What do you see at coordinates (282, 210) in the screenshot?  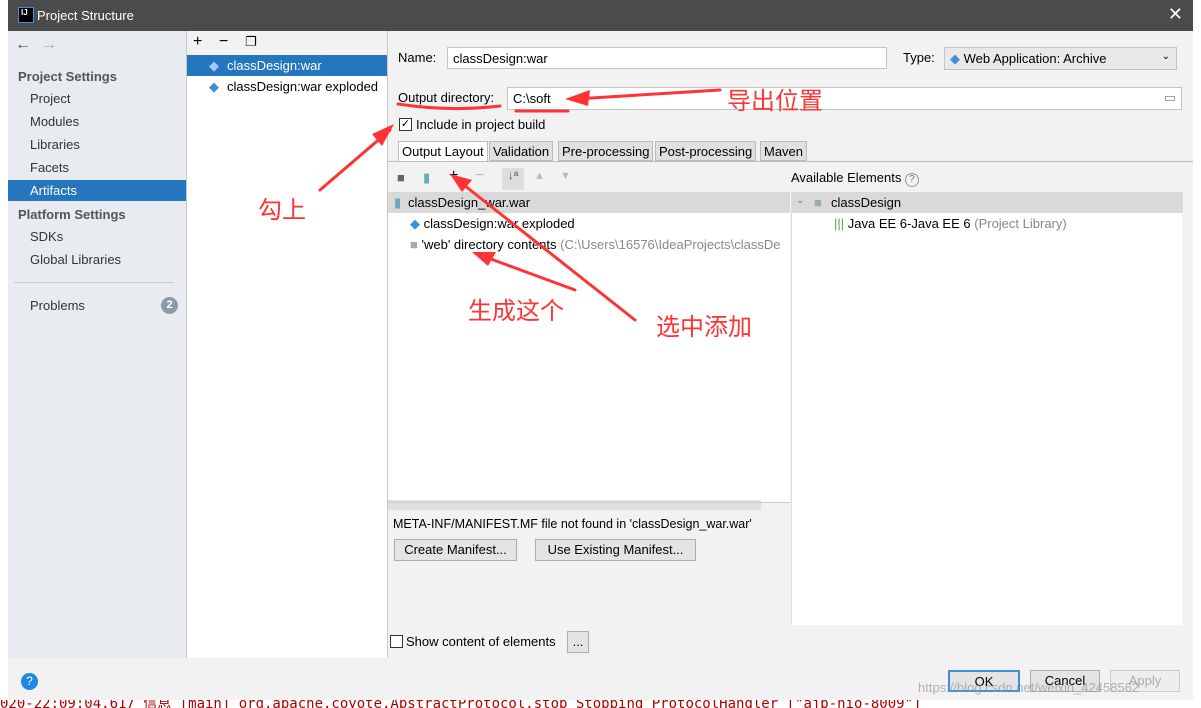 I see `annotation-check: 勾上` at bounding box center [282, 210].